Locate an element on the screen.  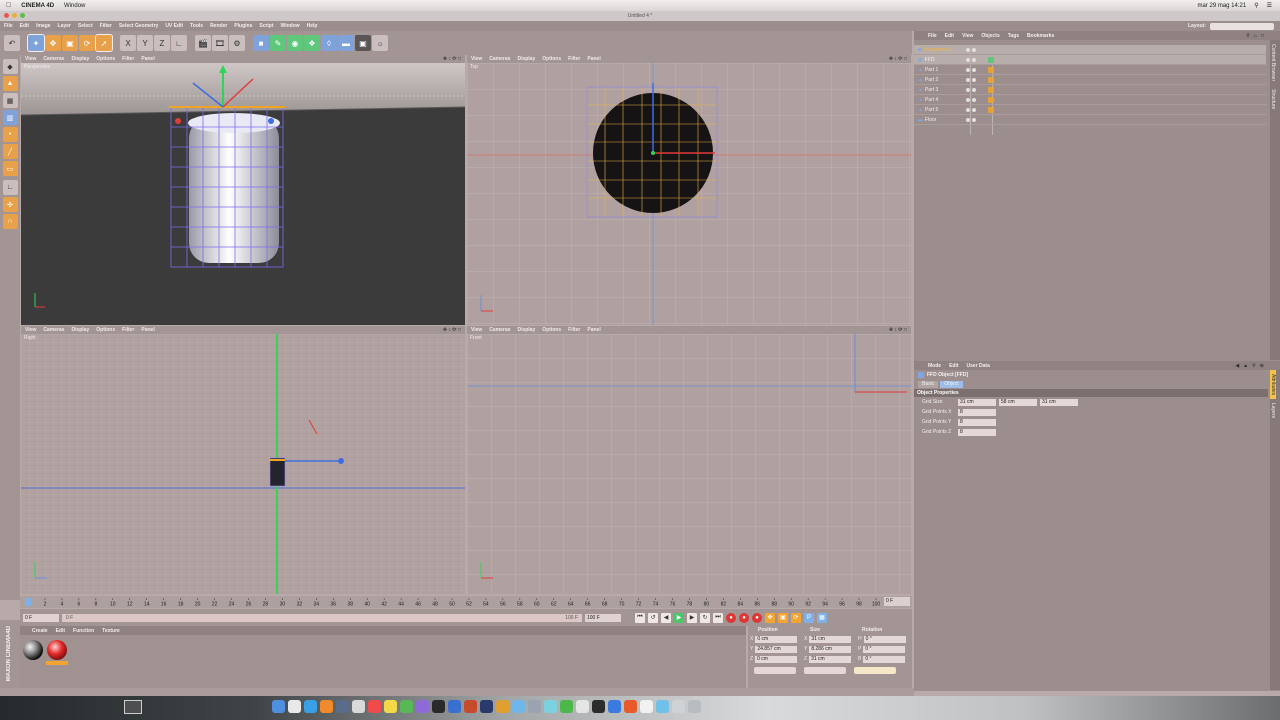
dropbox-icon is located at coordinates (614, 706).